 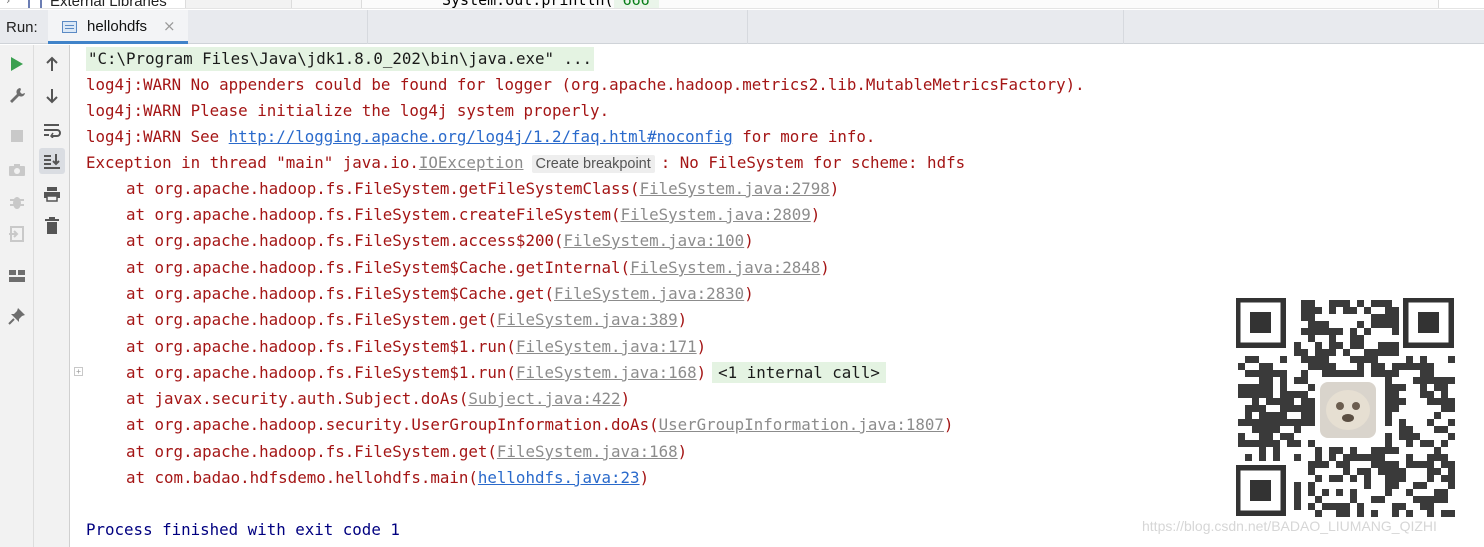 I want to click on code-string: "666", so click(x=636, y=4).